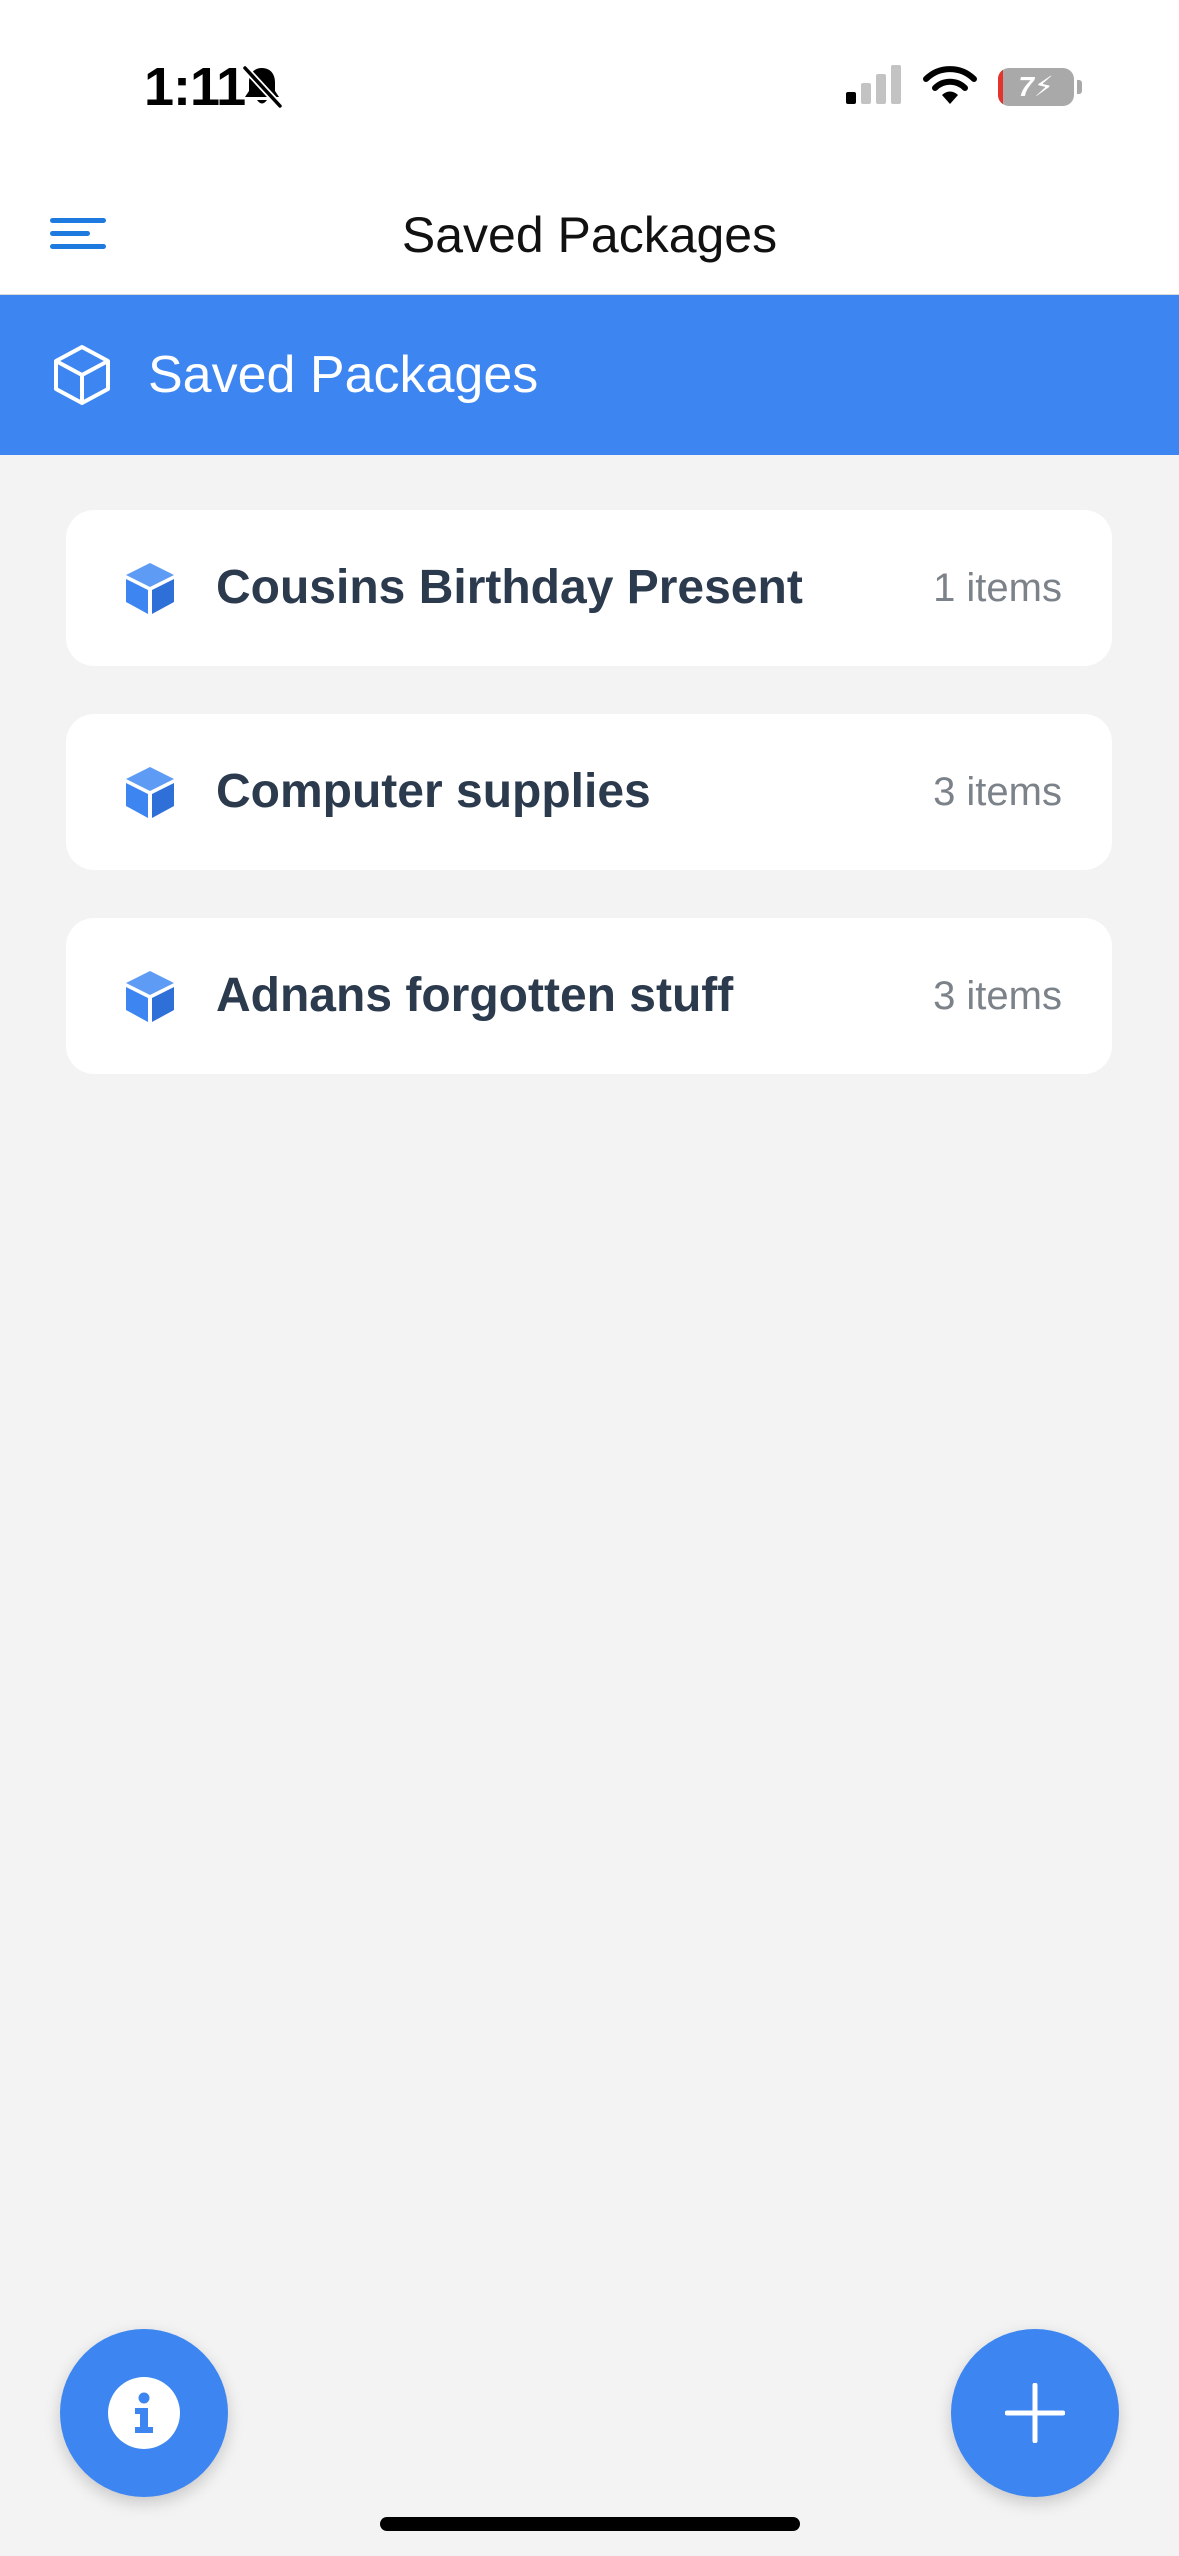 The height and width of the screenshot is (2556, 1179). What do you see at coordinates (343, 375) in the screenshot?
I see `banner-title: Saved Packages` at bounding box center [343, 375].